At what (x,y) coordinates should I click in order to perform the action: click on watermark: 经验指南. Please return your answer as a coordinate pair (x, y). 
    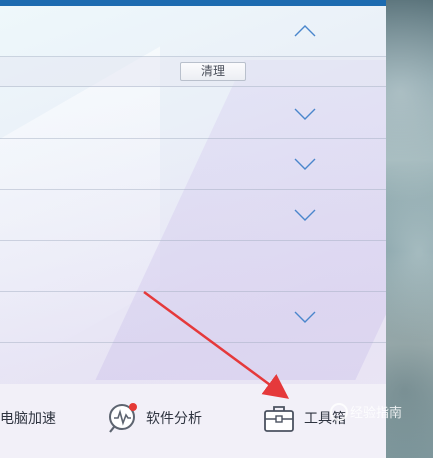
    Looking at the image, I should click on (366, 411).